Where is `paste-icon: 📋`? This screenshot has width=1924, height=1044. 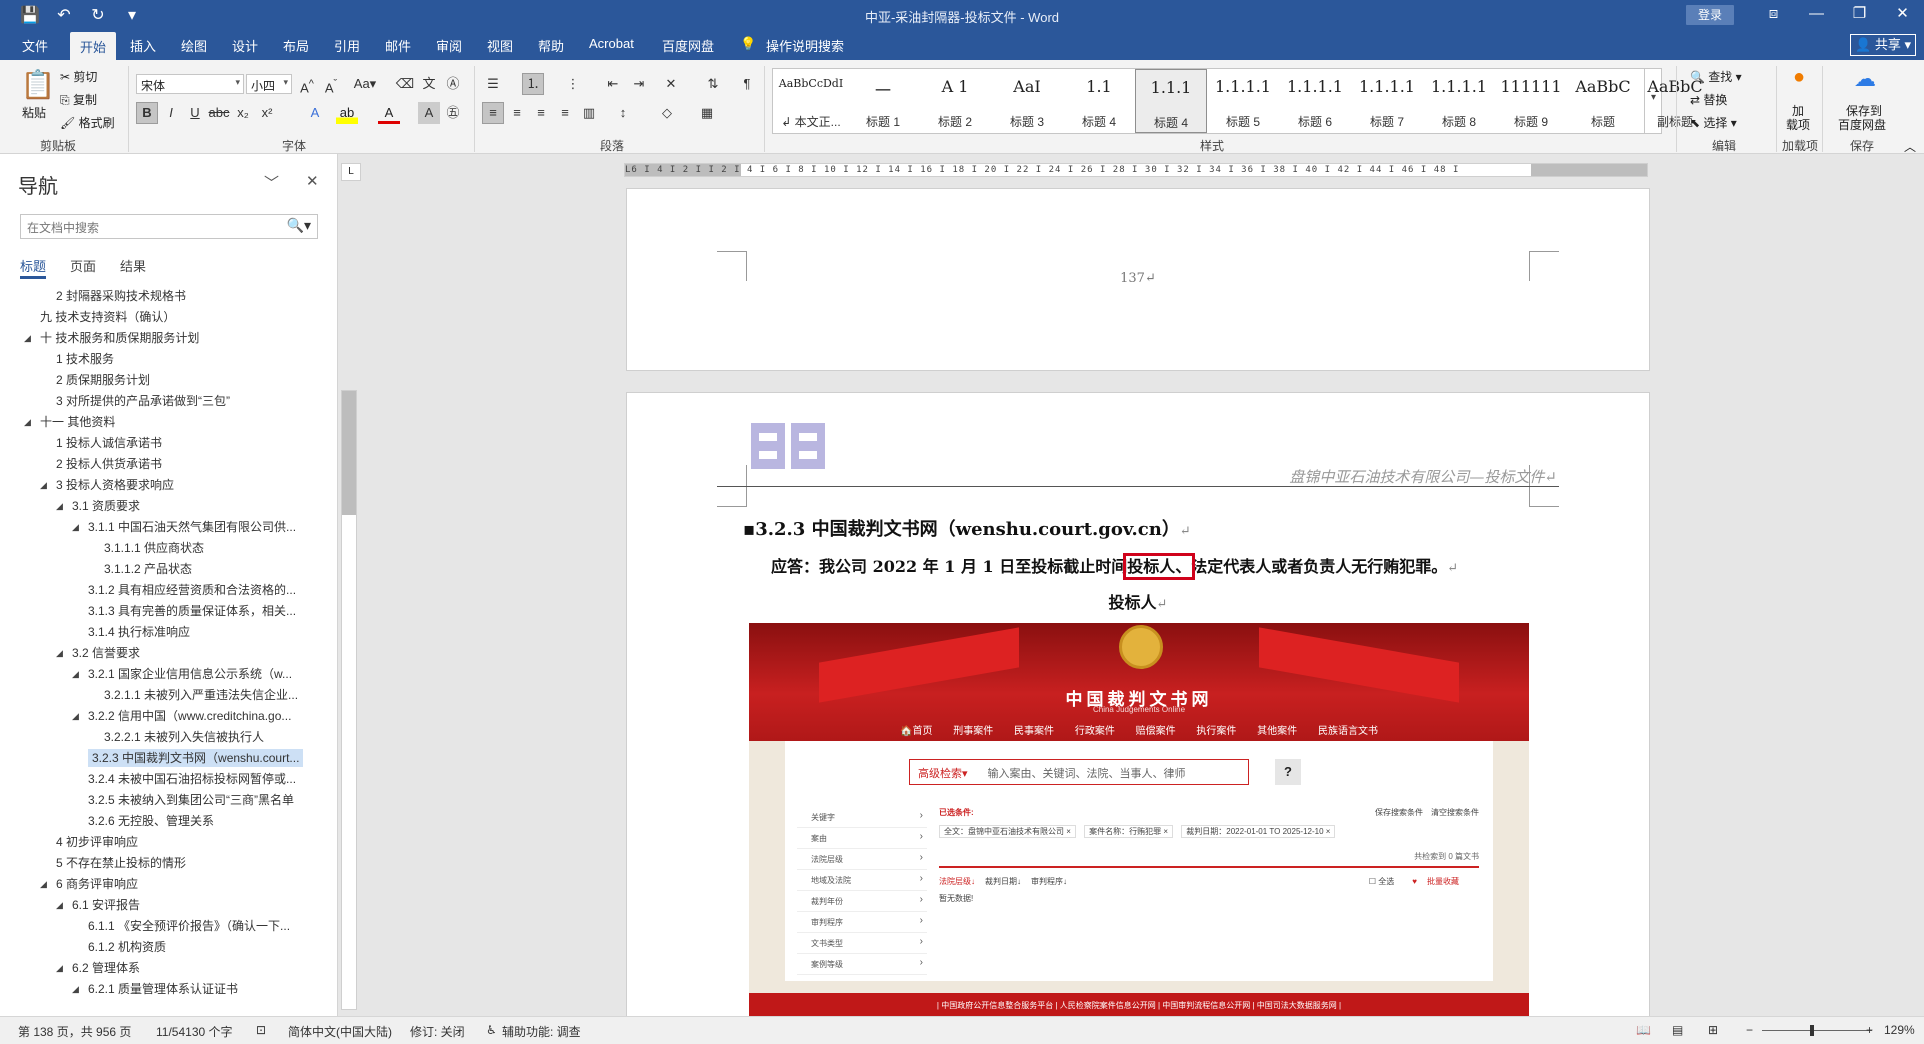
paste-icon: 📋 is located at coordinates (38, 84).